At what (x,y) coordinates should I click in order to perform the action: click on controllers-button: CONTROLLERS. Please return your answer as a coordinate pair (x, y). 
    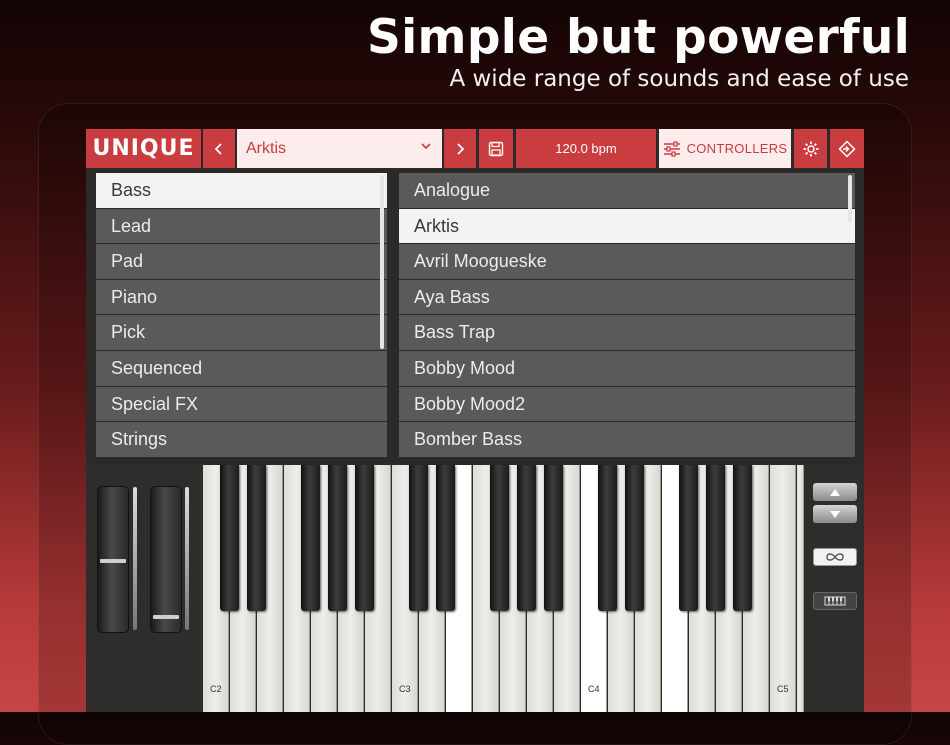
    Looking at the image, I should click on (725, 148).